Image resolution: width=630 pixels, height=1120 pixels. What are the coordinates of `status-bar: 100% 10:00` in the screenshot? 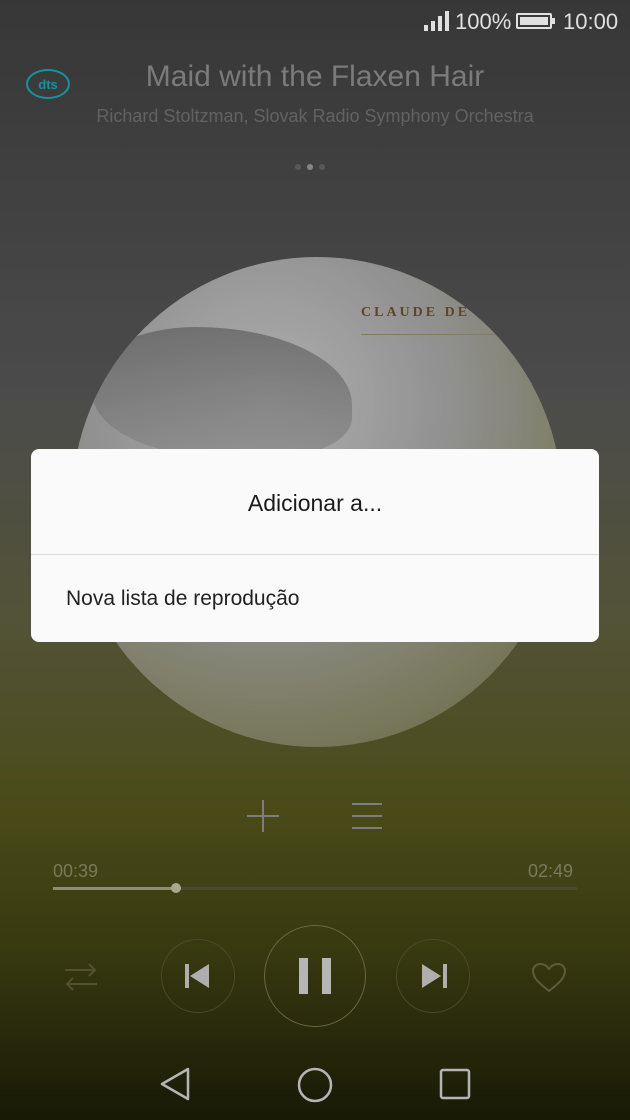 It's located at (315, 22).